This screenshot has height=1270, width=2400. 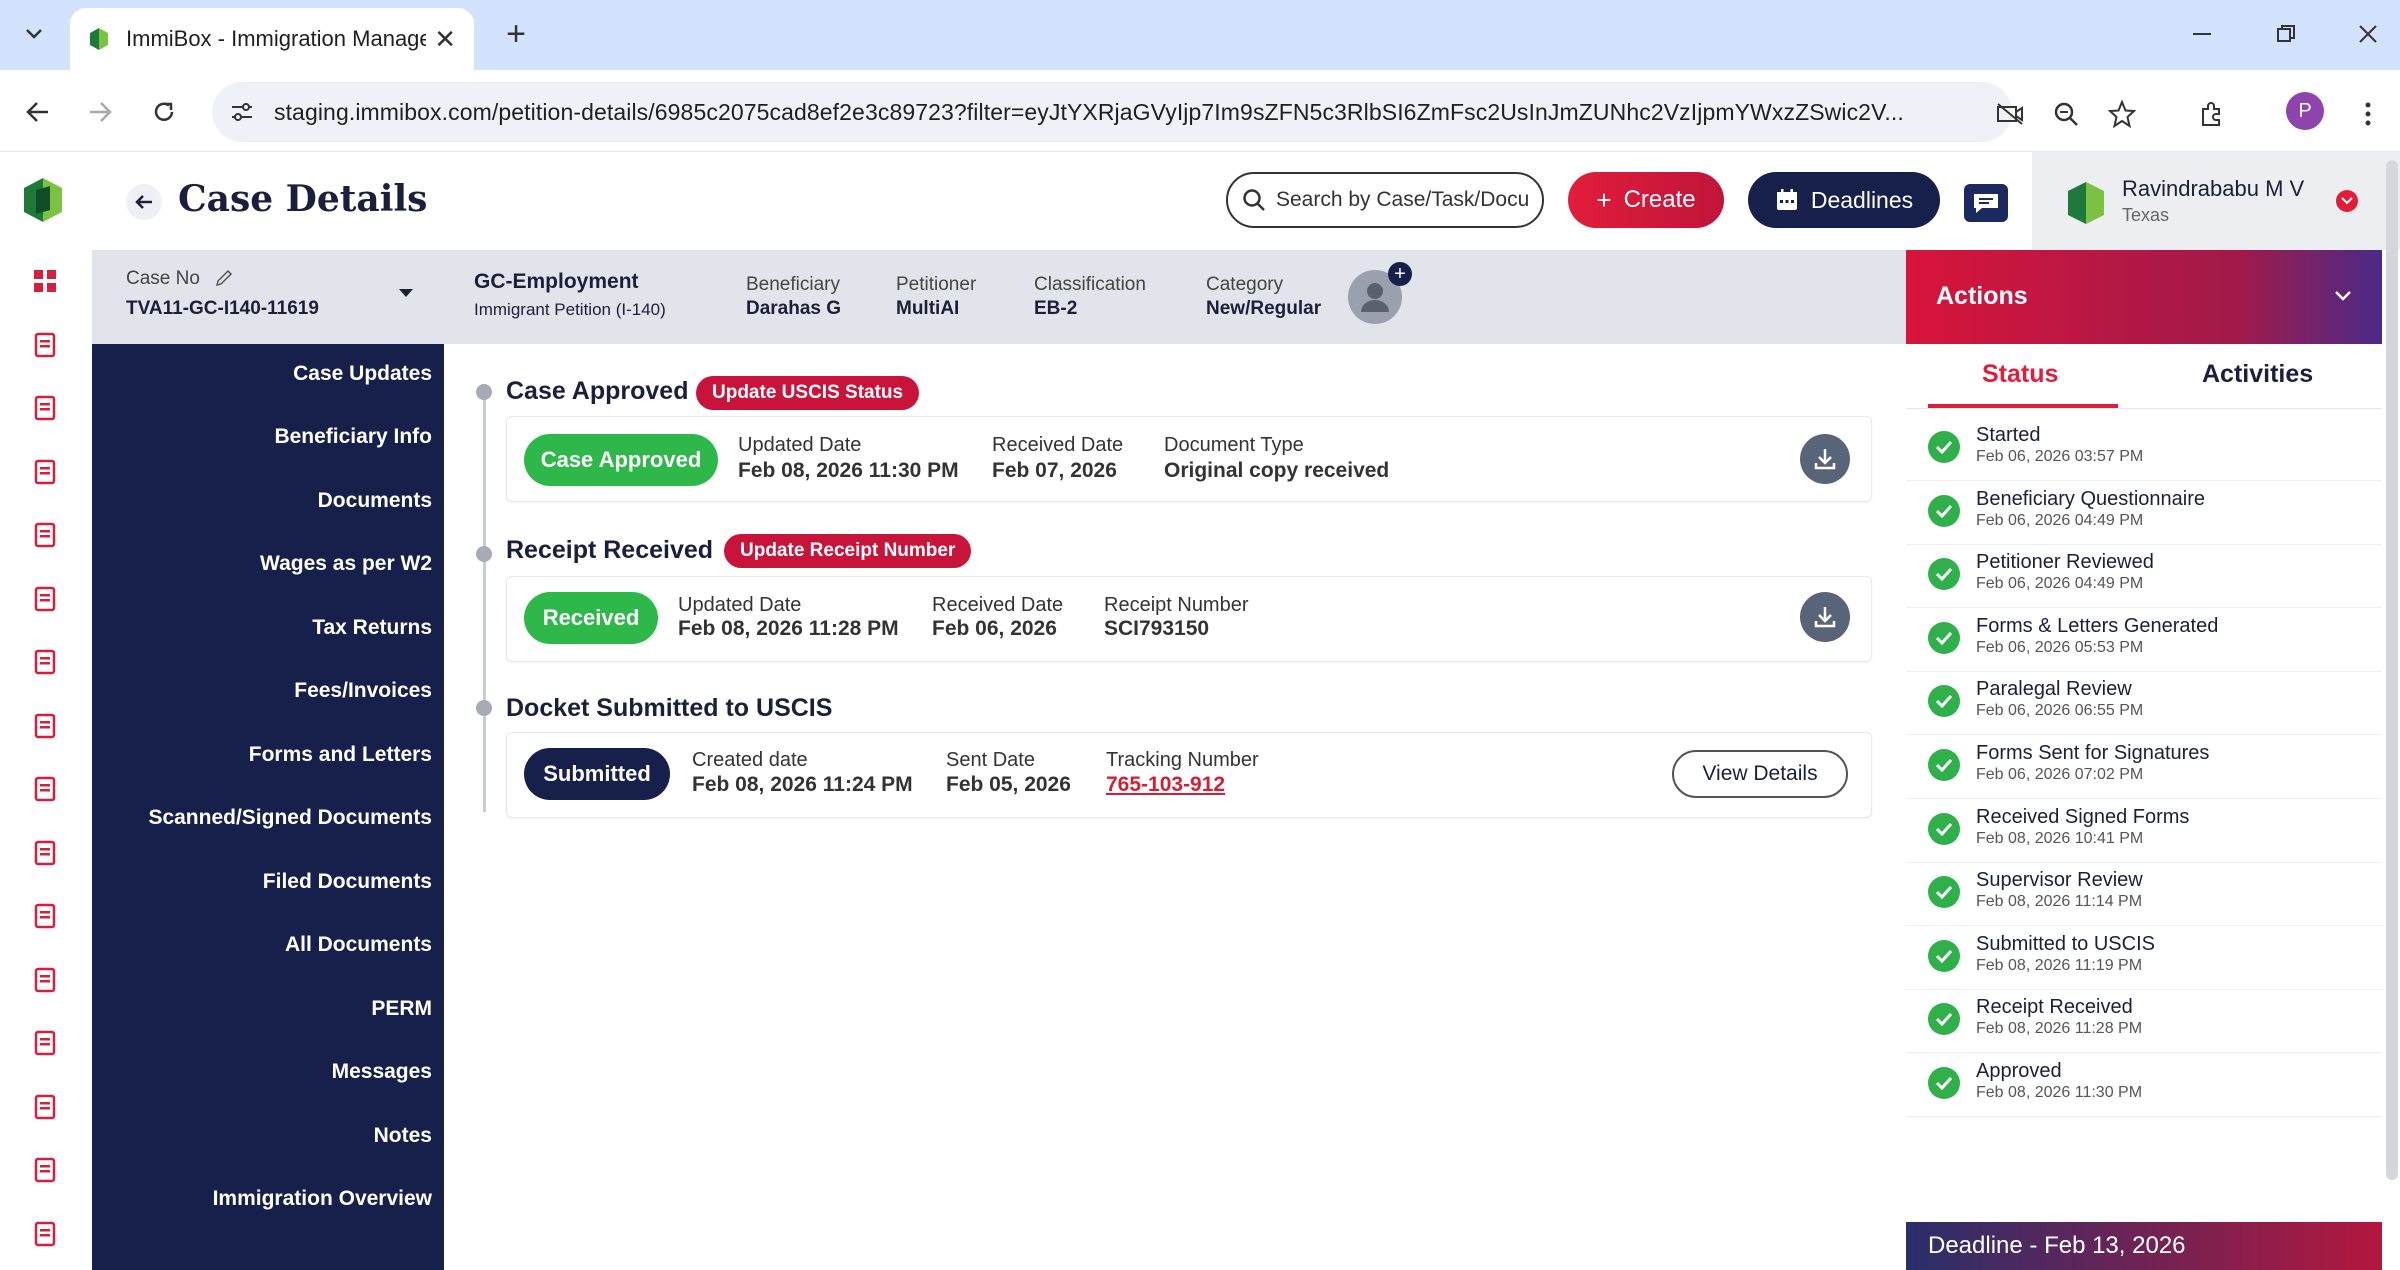 What do you see at coordinates (403, 1136) in the screenshot?
I see `nav-item: Notes` at bounding box center [403, 1136].